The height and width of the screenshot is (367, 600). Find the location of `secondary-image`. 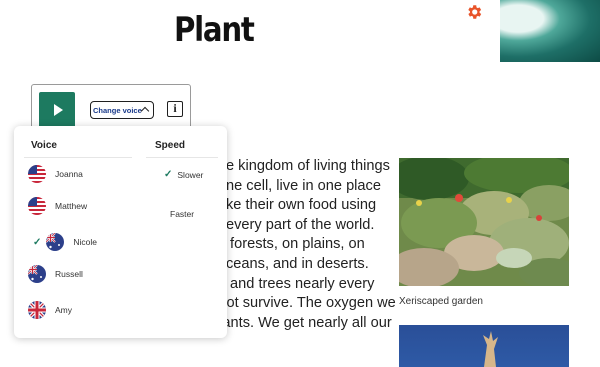

secondary-image is located at coordinates (484, 346).